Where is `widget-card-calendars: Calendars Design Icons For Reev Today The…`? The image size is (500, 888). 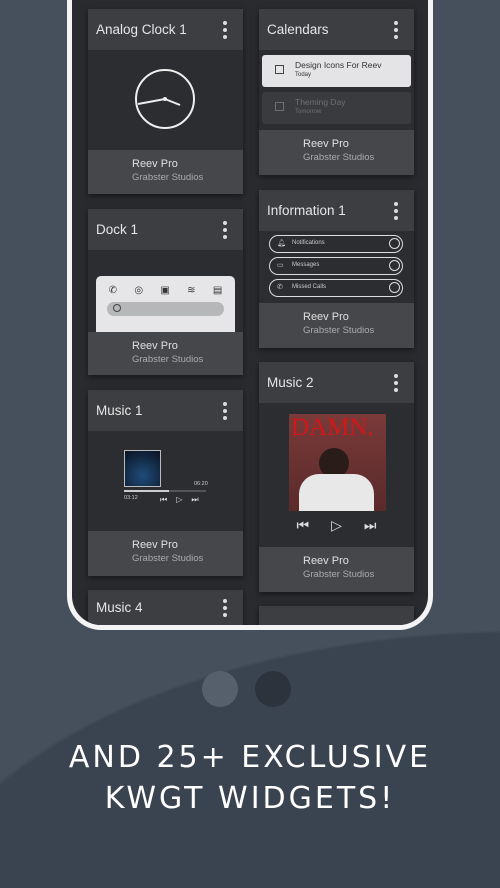 widget-card-calendars: Calendars Design Icons For Reev Today The… is located at coordinates (336, 92).